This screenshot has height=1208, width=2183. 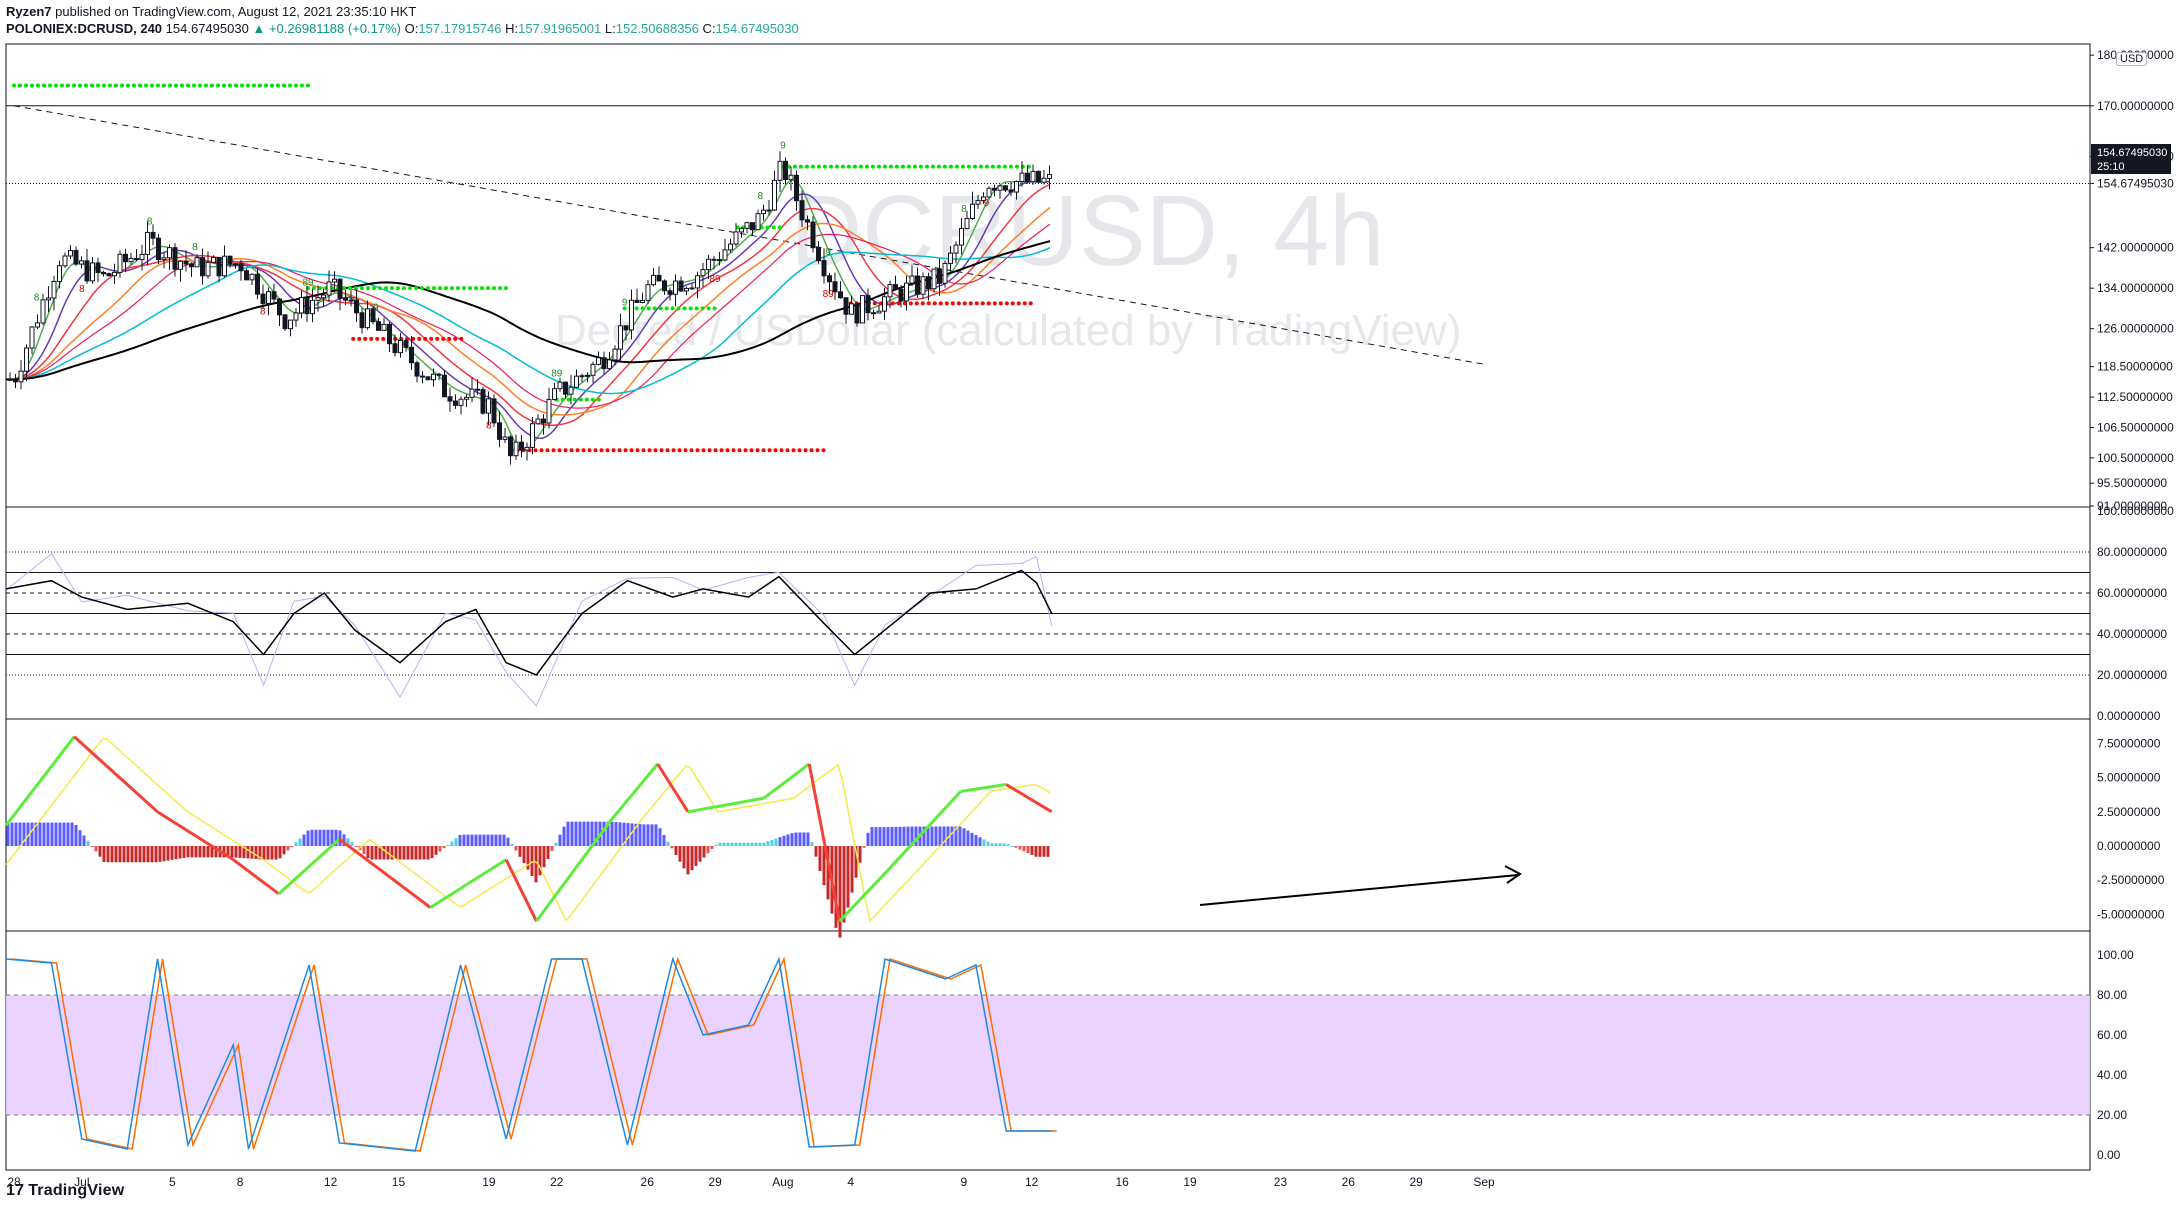 What do you see at coordinates (2115, 1055) in the screenshot?
I see `stoch-axis: 100.00 80.00 60.00 40.00 20.00 0.00` at bounding box center [2115, 1055].